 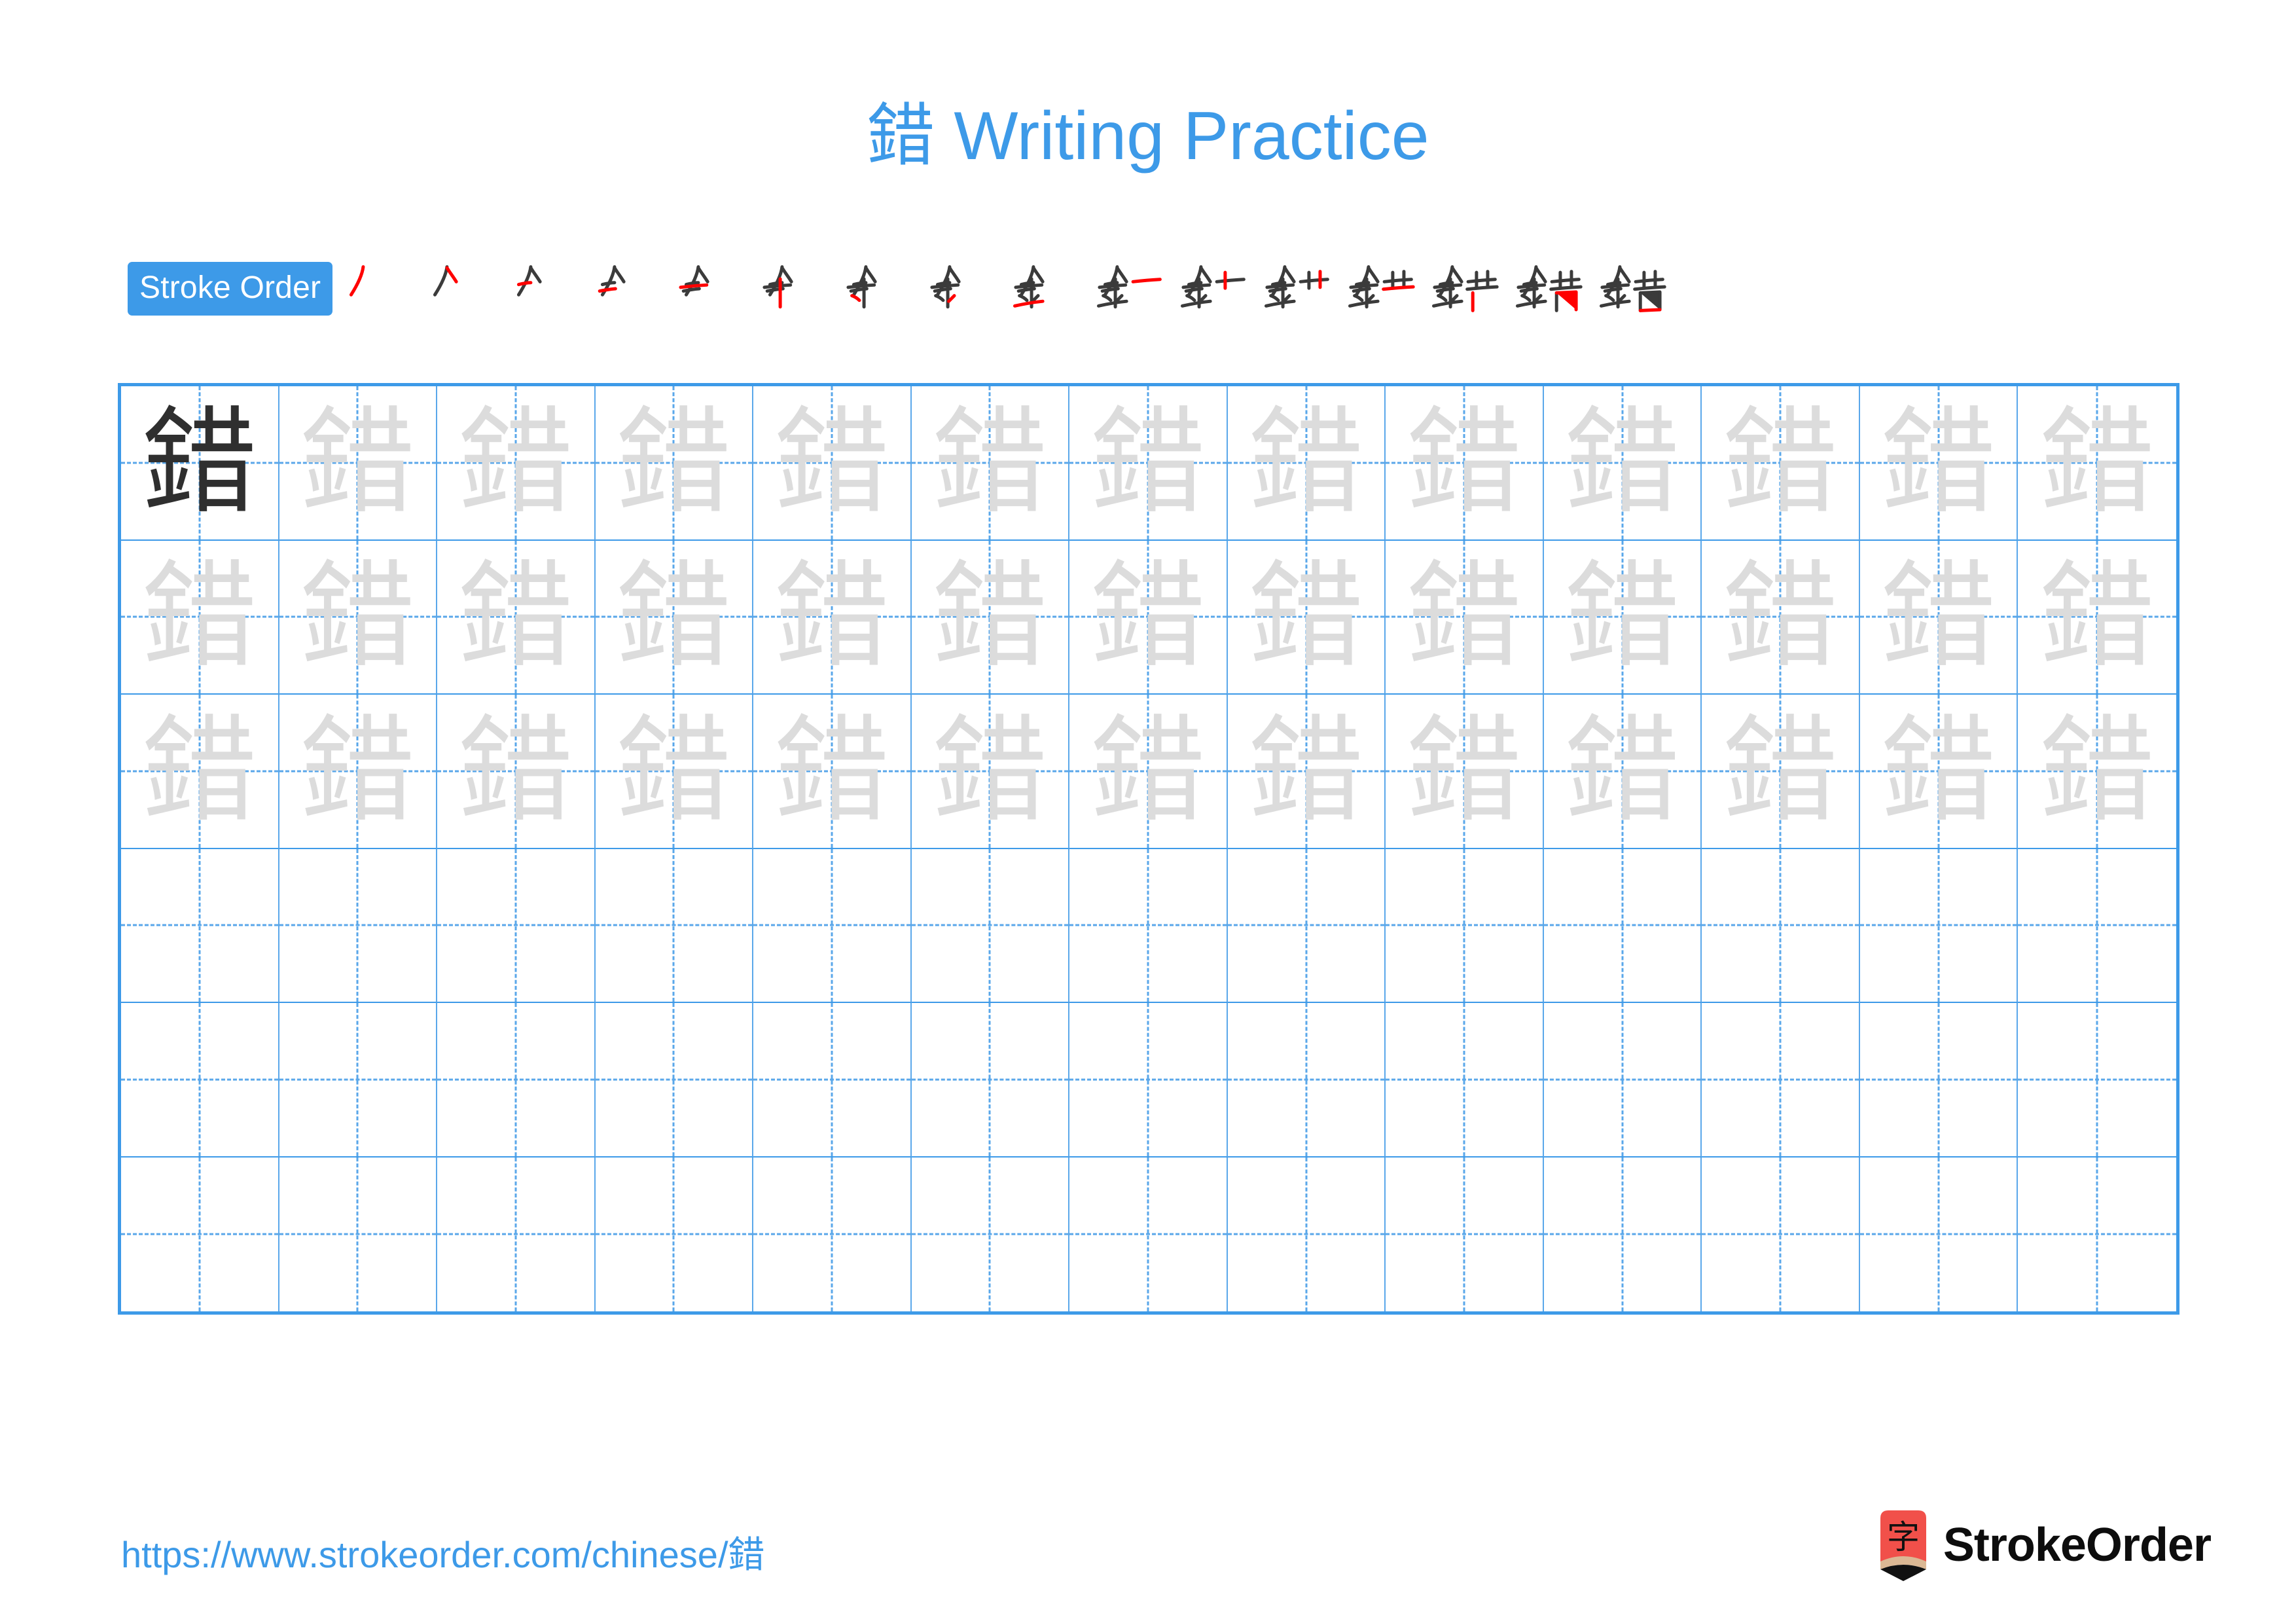 What do you see at coordinates (1307, 1234) in the screenshot?
I see `practice-cell-r6-c8` at bounding box center [1307, 1234].